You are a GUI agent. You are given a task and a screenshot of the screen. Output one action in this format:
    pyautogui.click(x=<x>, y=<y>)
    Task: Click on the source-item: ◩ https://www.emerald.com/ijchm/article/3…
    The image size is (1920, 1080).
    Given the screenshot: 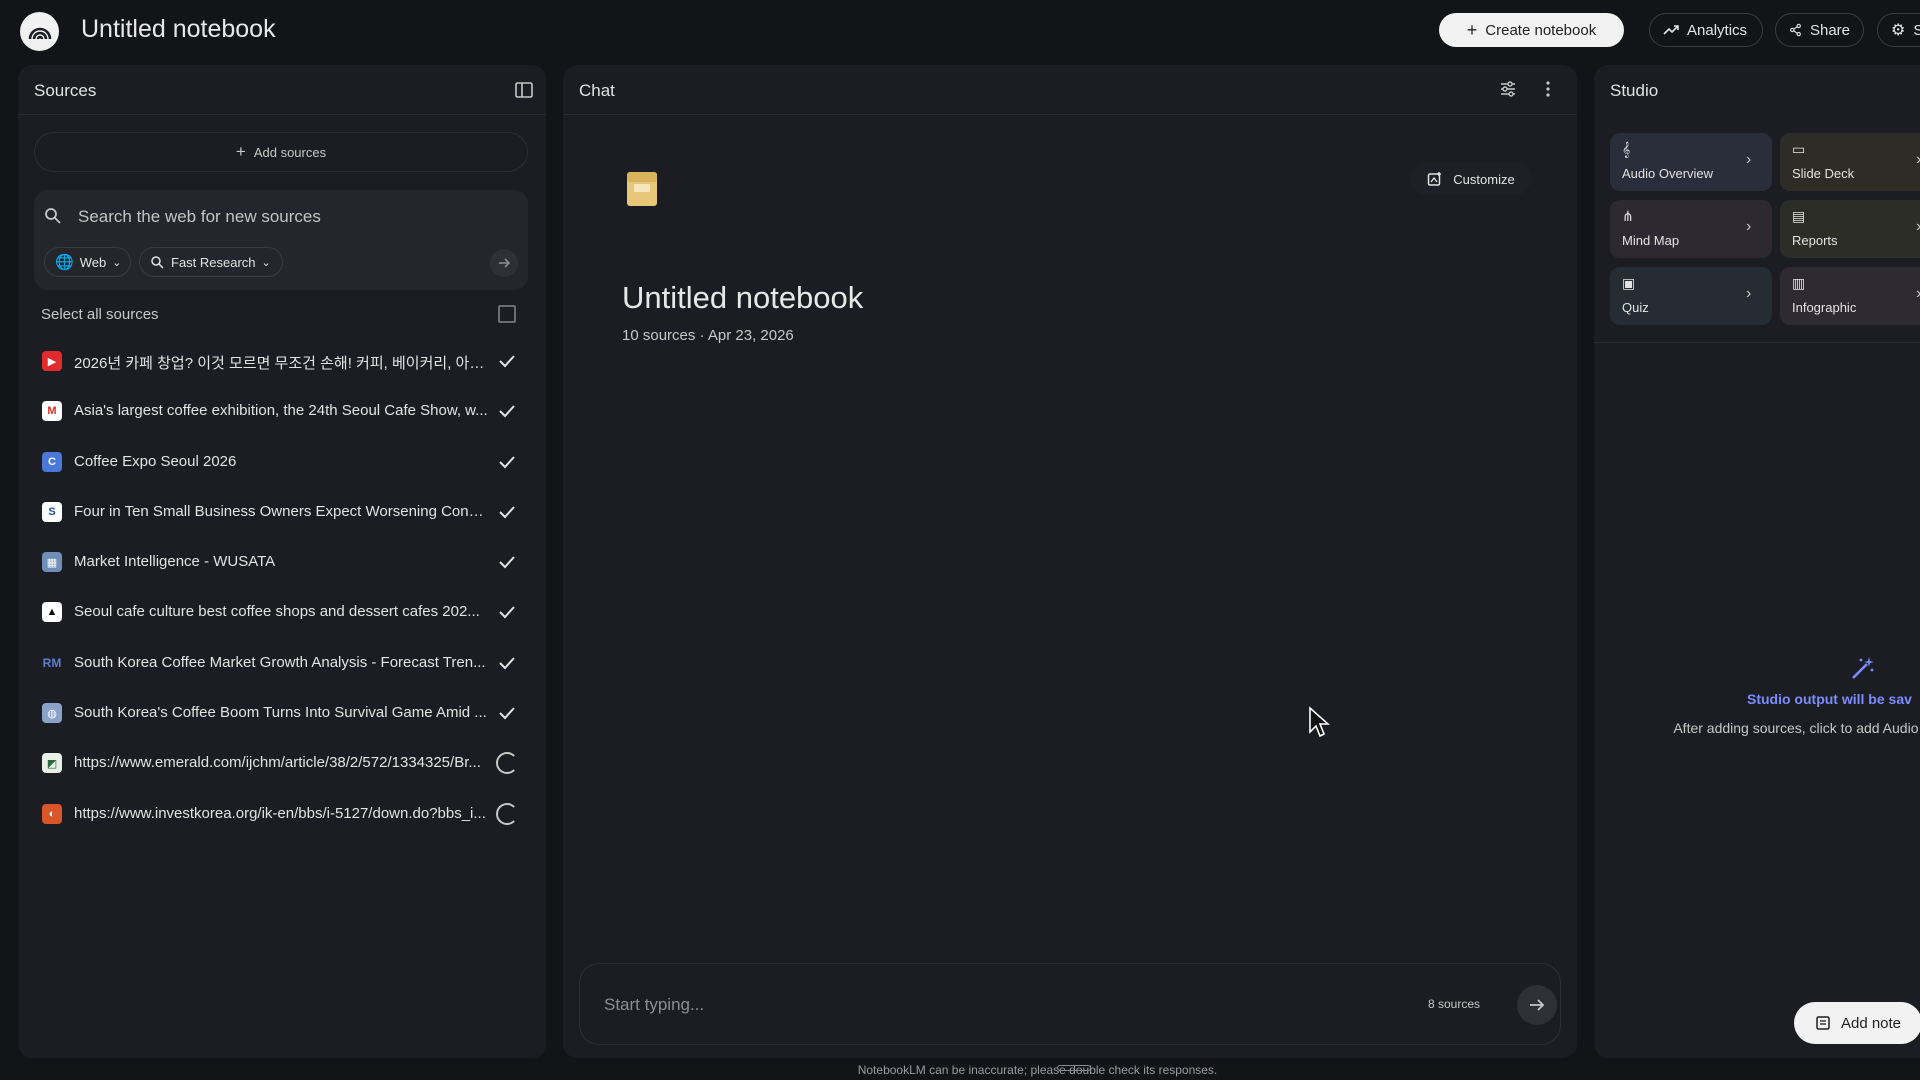 What is the action you would take?
    pyautogui.click(x=282, y=762)
    